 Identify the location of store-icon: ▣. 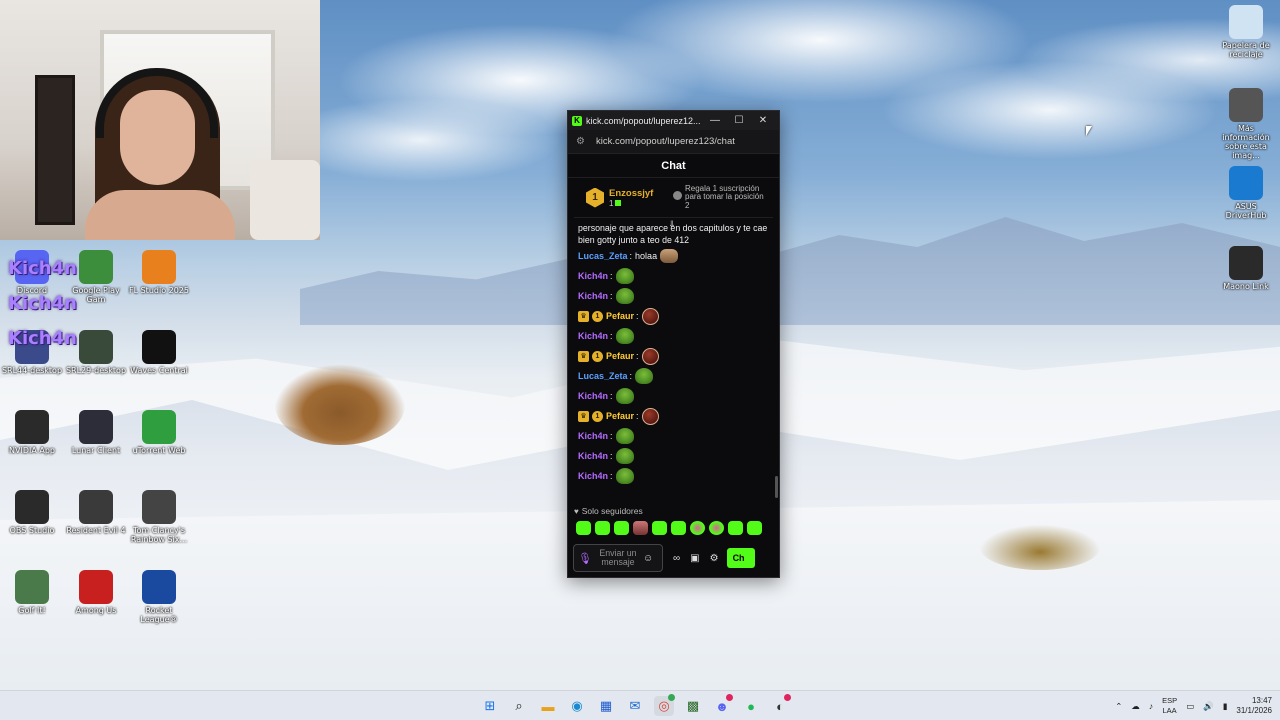
(694, 558).